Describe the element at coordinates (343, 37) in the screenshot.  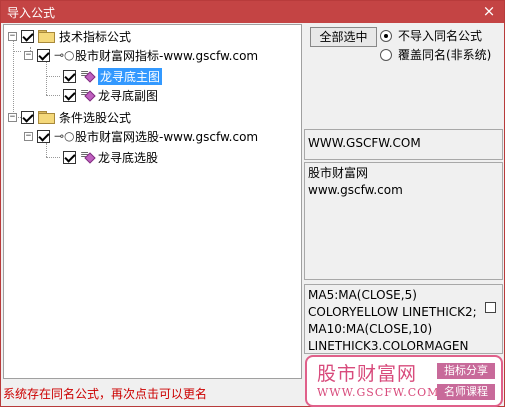
I see `select-all-button: 全部选中` at that location.